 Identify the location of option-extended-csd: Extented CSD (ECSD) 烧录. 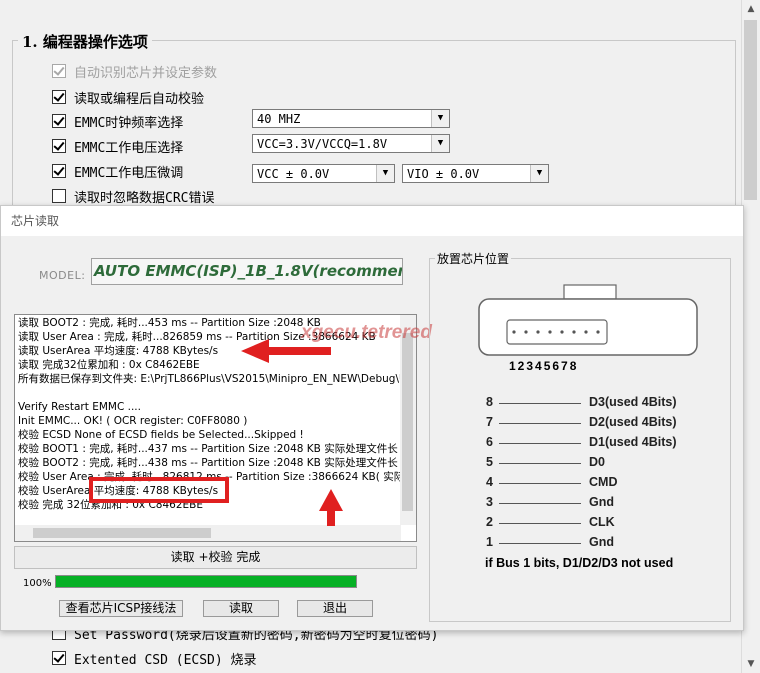
(154, 658).